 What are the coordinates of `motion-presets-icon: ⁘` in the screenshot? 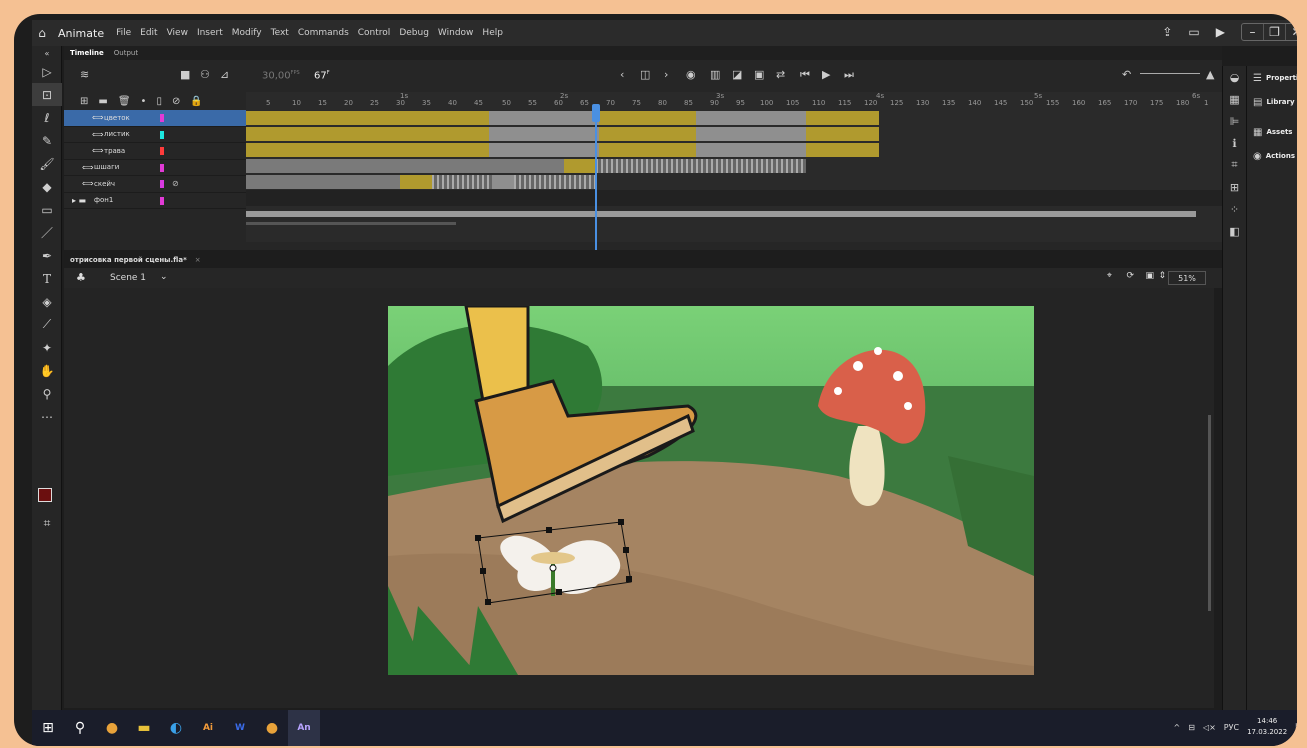 It's located at (1234, 209).